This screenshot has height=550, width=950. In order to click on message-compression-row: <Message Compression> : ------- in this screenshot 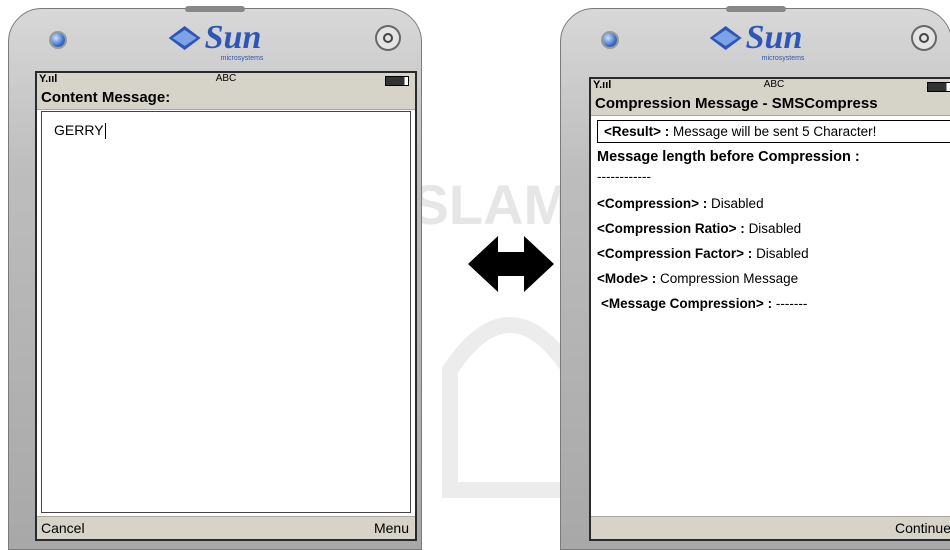, I will do `click(773, 303)`.